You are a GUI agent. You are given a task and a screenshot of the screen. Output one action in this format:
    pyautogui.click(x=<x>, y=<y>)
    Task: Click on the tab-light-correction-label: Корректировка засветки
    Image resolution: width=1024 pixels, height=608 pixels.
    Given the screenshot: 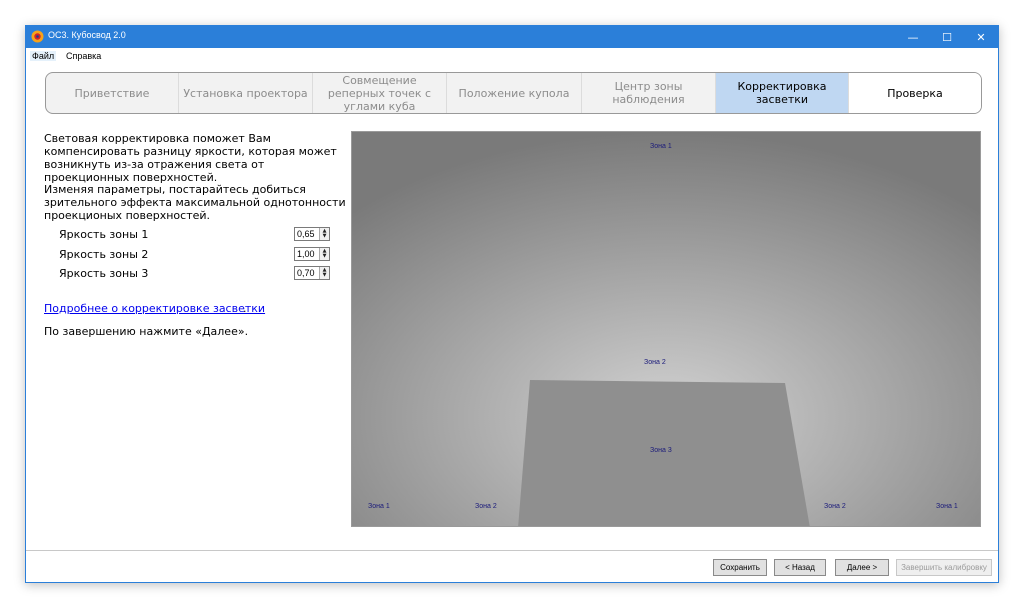 What is the action you would take?
    pyautogui.click(x=782, y=93)
    